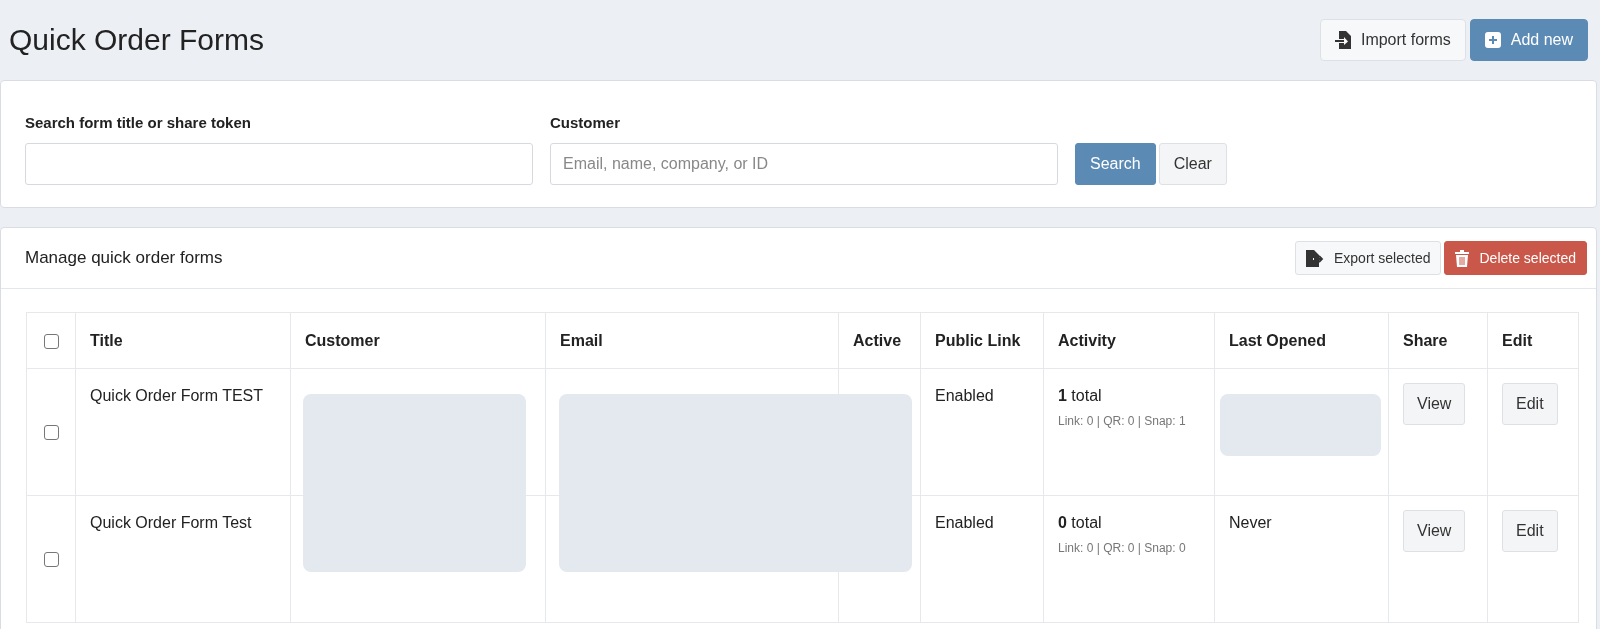 This screenshot has height=629, width=1600. I want to click on clear-button: Clear, so click(1192, 164).